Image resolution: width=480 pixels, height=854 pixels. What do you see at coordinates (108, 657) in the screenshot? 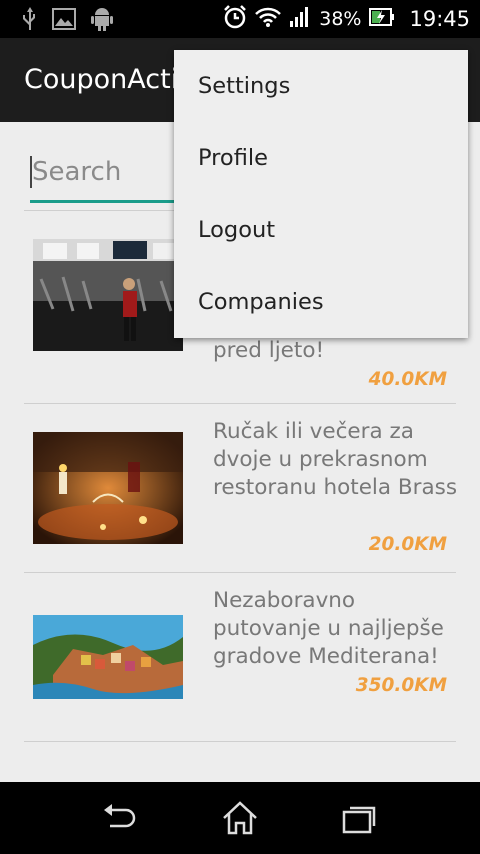
I see `coupon-image-coast` at bounding box center [108, 657].